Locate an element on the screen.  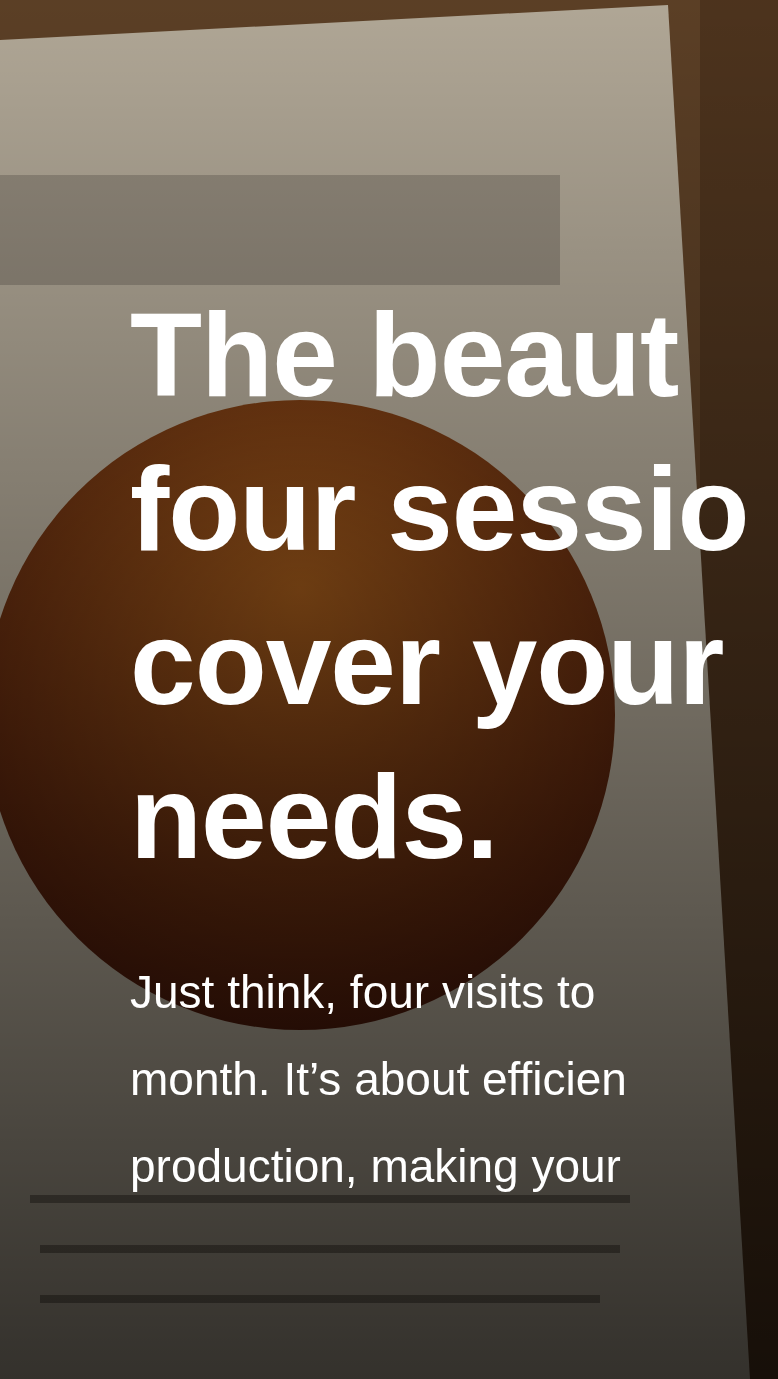
heading-line: cover your is located at coordinates (427, 663).